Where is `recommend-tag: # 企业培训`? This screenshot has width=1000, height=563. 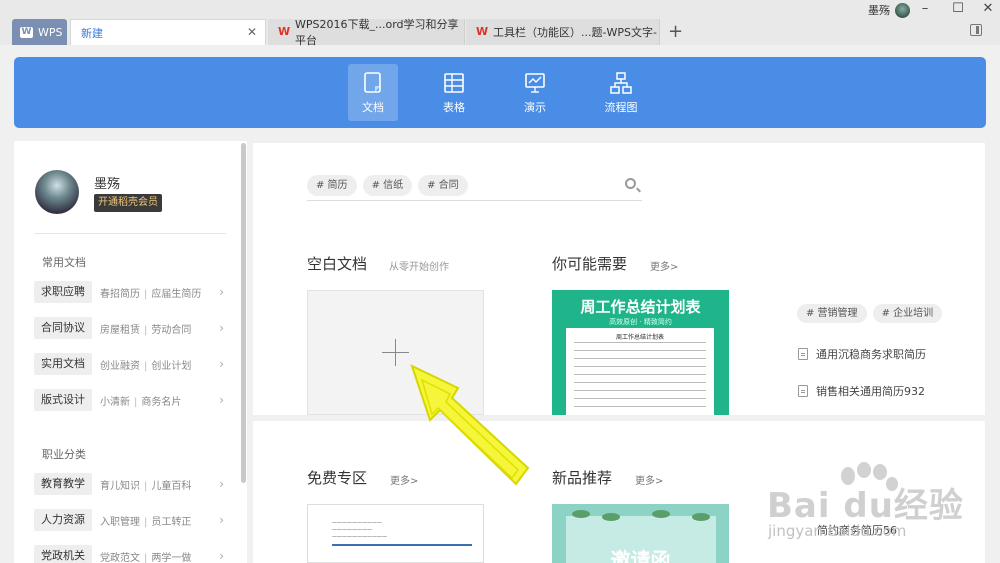
recommend-tag: # 企业培训 is located at coordinates (907, 313).